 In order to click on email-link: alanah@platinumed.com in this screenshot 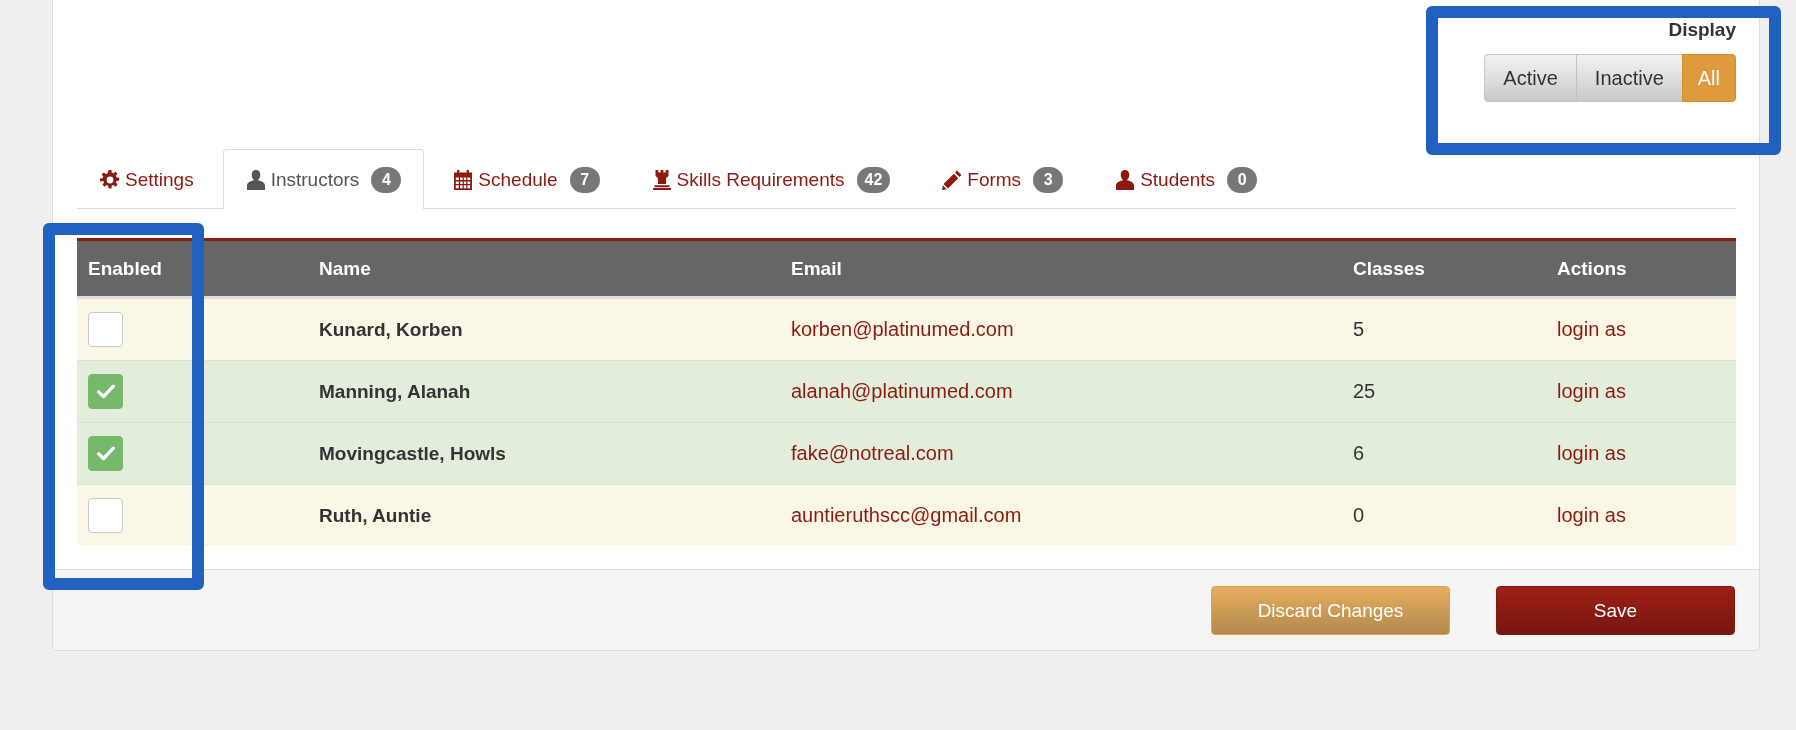, I will do `click(902, 391)`.